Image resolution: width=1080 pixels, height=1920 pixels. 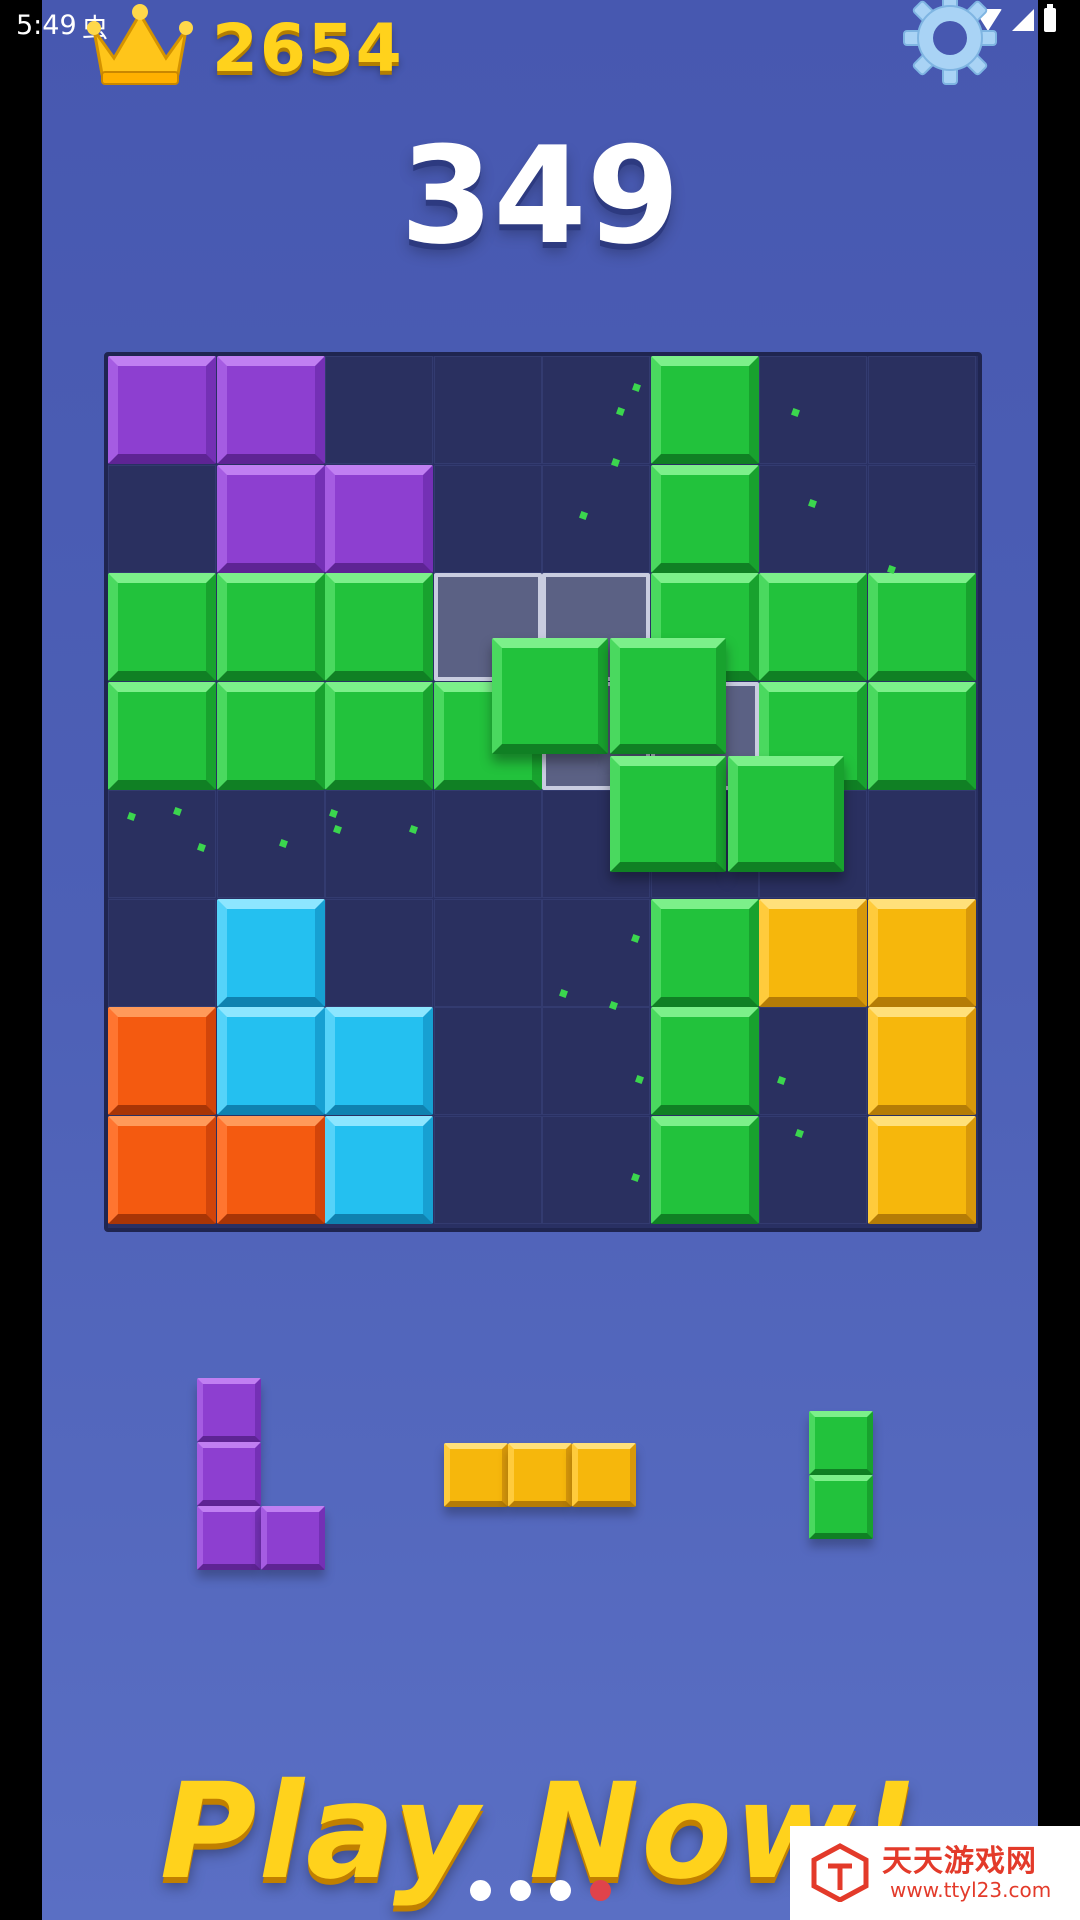 I want to click on gear-icon, so click(x=950, y=44).